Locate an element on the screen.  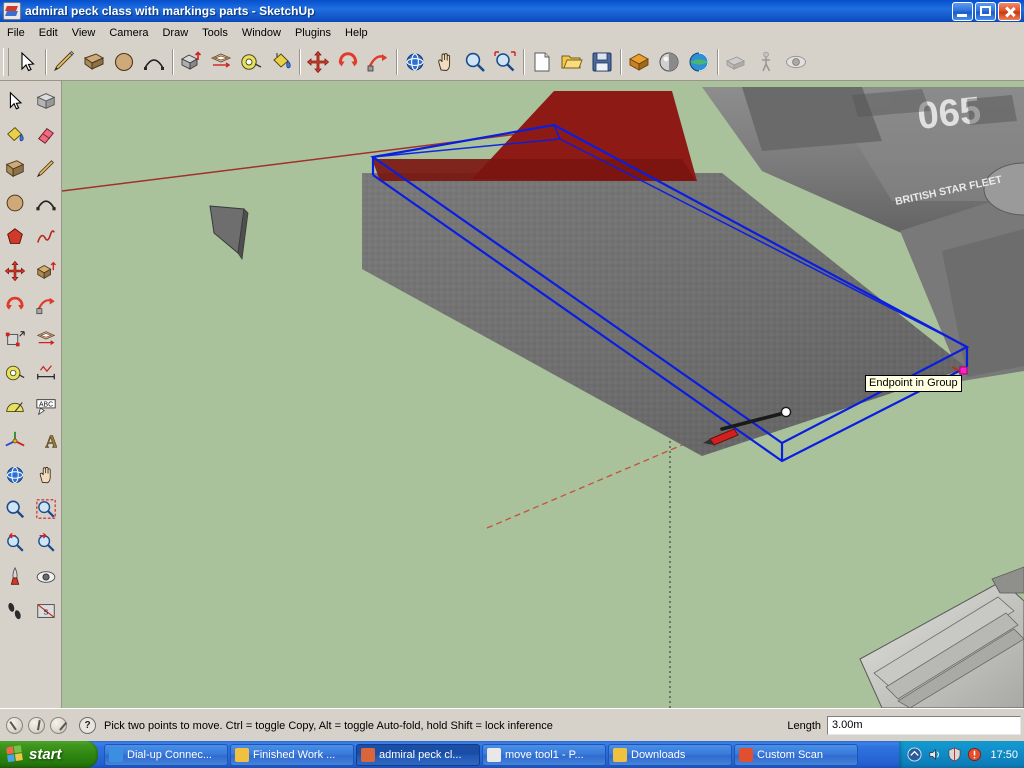
menu-tools: Tools is located at coordinates (215, 33).